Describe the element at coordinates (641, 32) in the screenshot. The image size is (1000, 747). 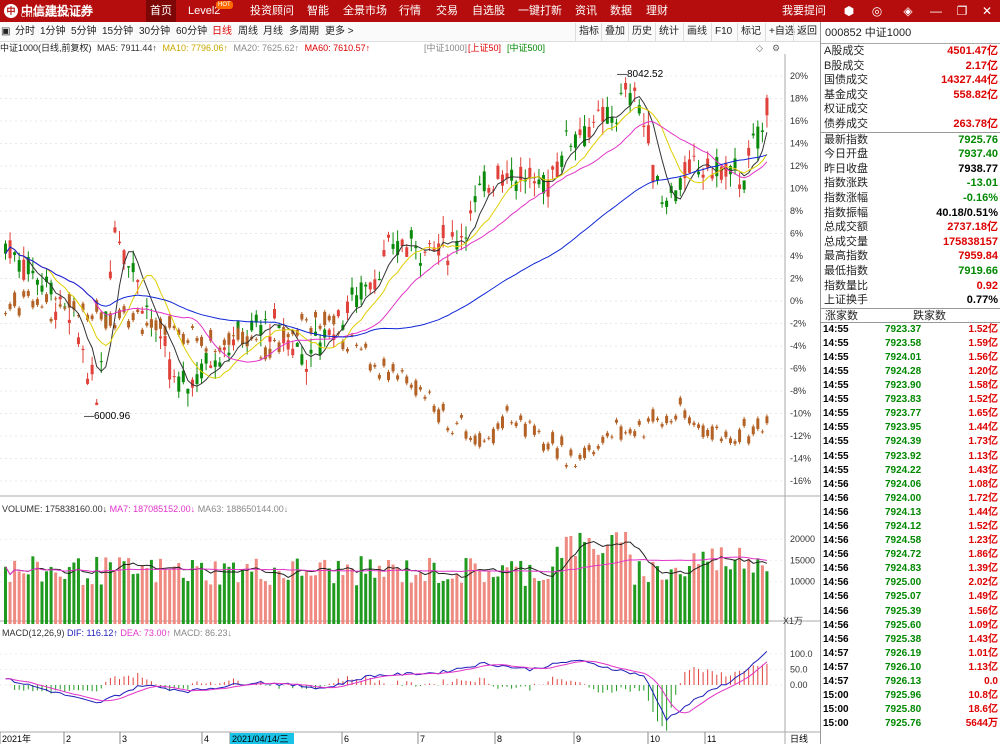
I see `tool-history: 历史` at that location.